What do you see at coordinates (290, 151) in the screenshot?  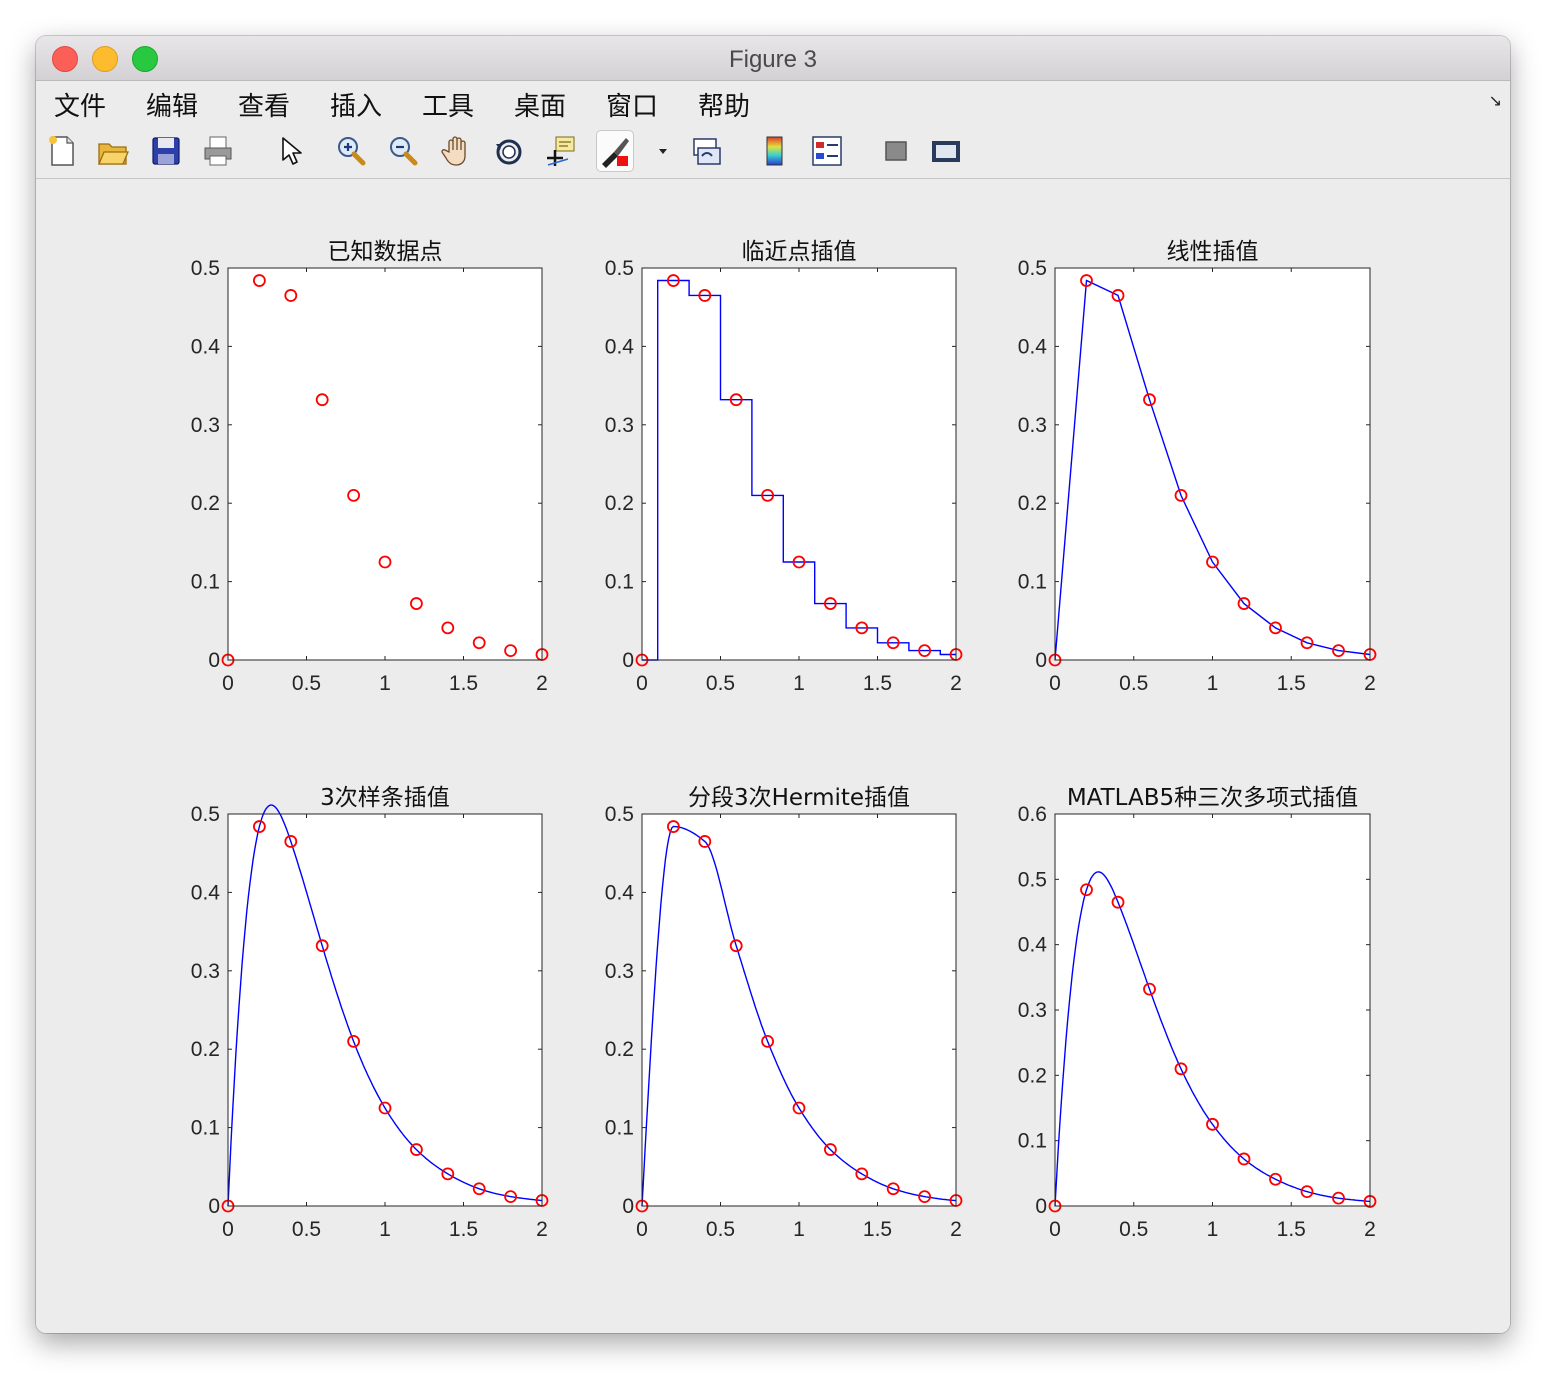 I see `pointer-icon` at bounding box center [290, 151].